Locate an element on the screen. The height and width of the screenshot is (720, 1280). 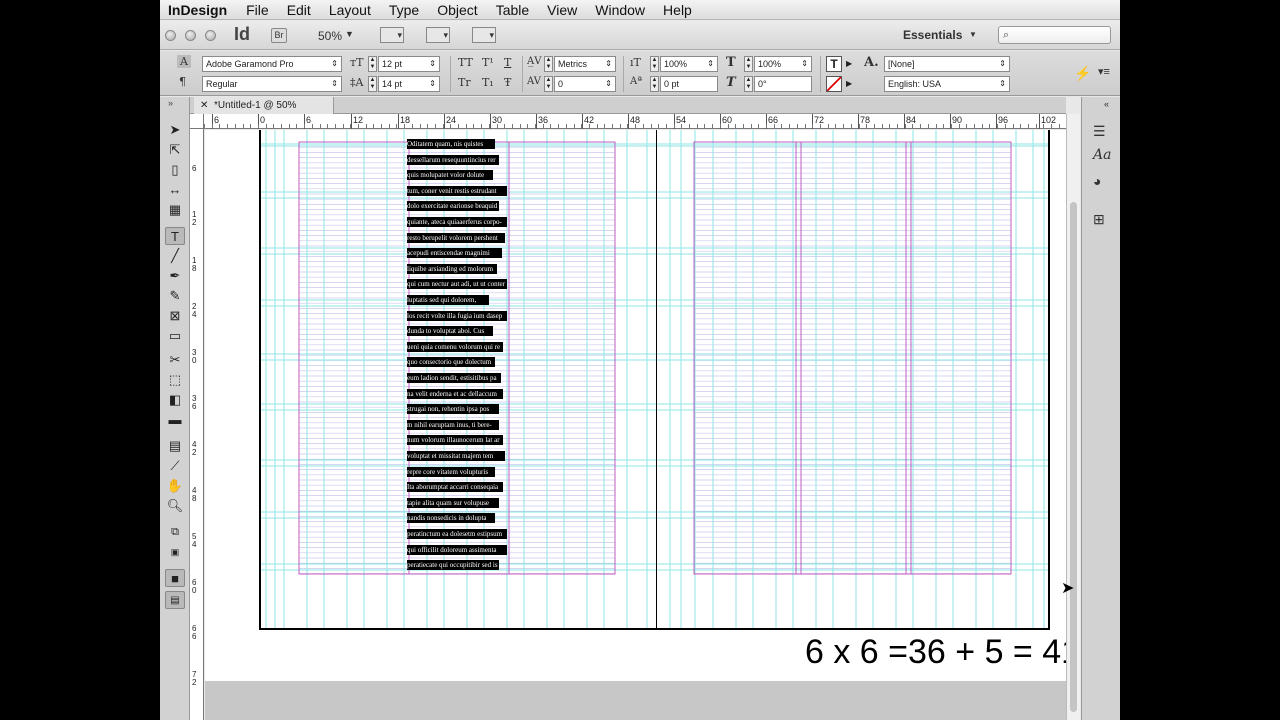
collapse-panels-icon: « is located at coordinates (1106, 104).